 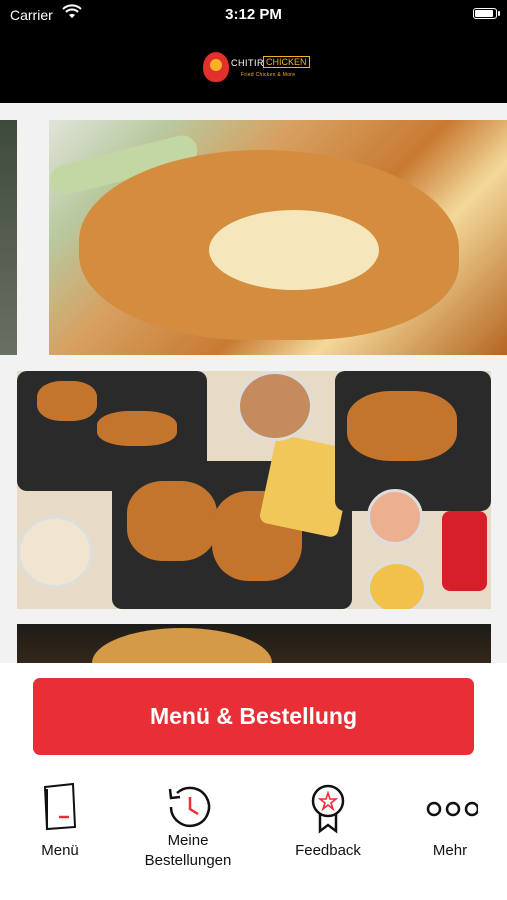 I want to click on menu-book-icon, so click(x=60, y=806).